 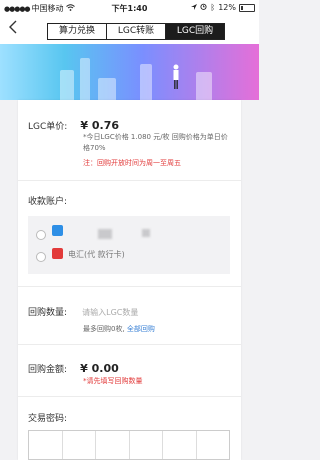 I want to click on price-value: ¥ 0.76, so click(x=100, y=125).